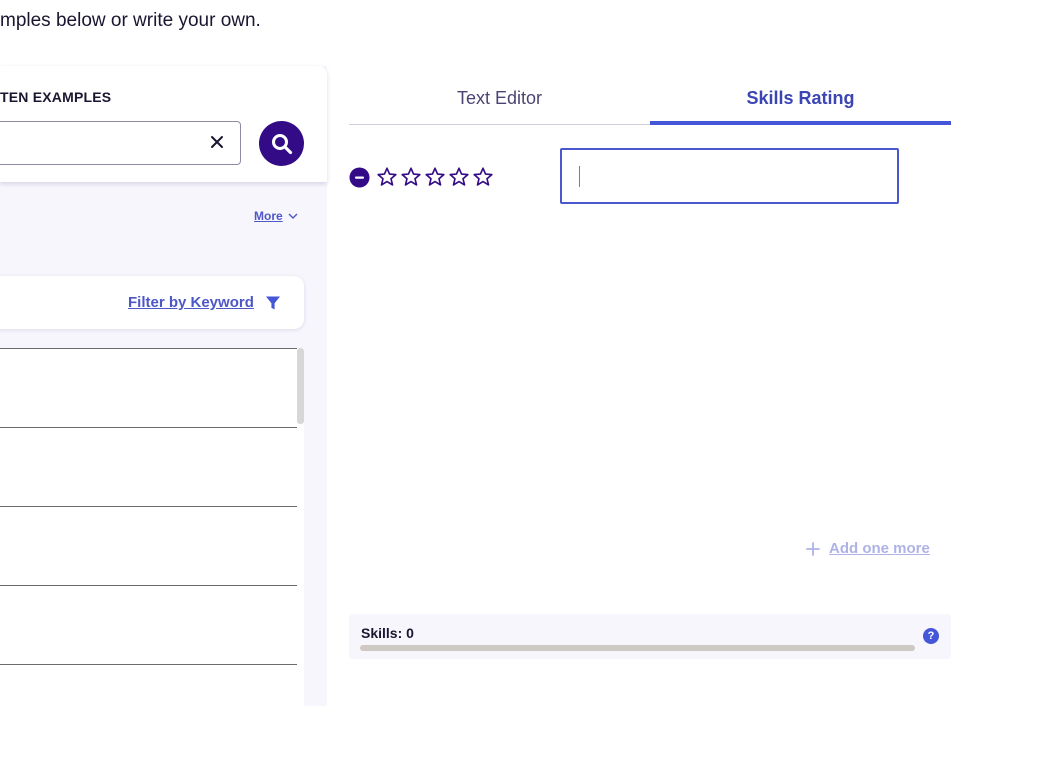  I want to click on editor-tabs: Text Editor Skills Rating, so click(650, 100).